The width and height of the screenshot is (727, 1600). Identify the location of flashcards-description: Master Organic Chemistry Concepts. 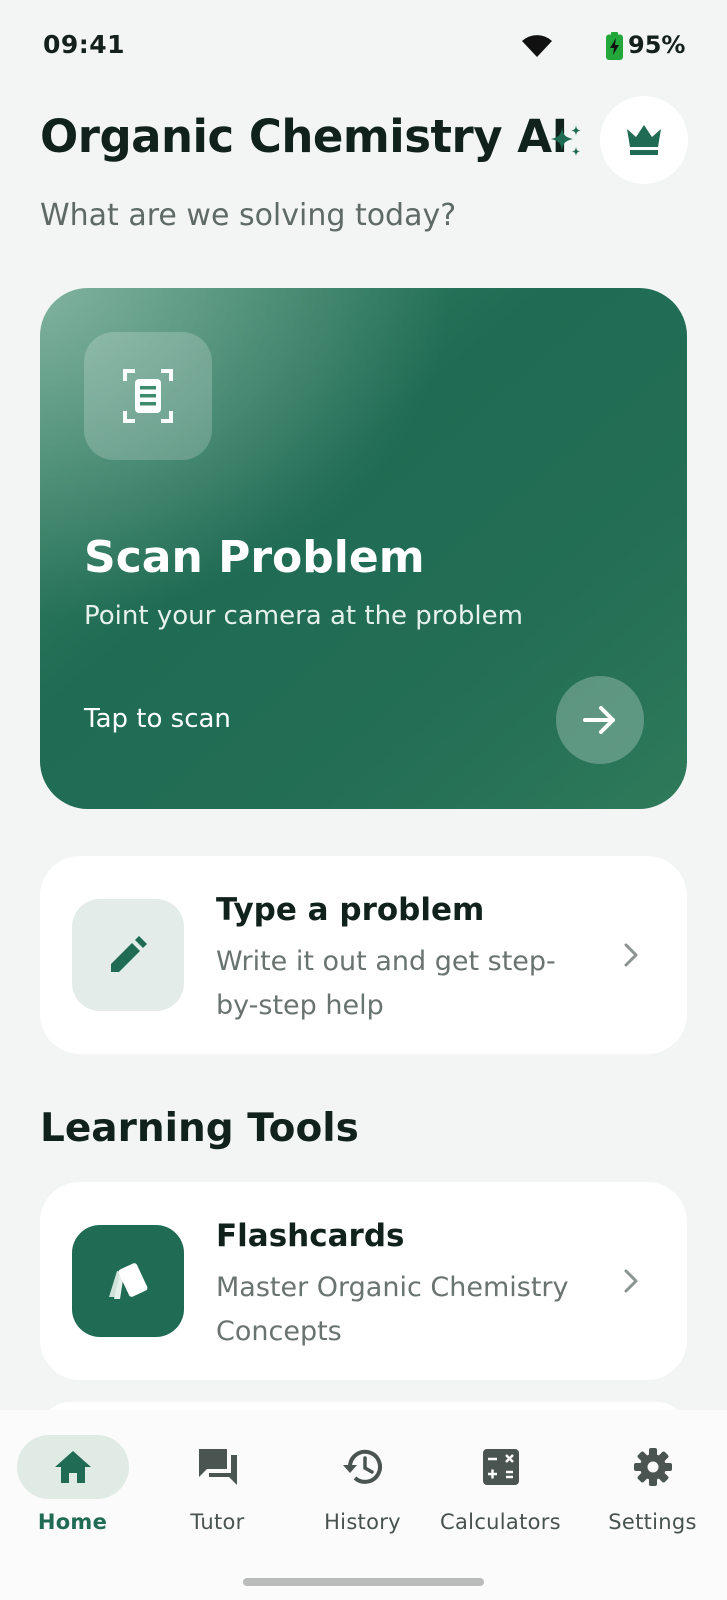
(392, 1309).